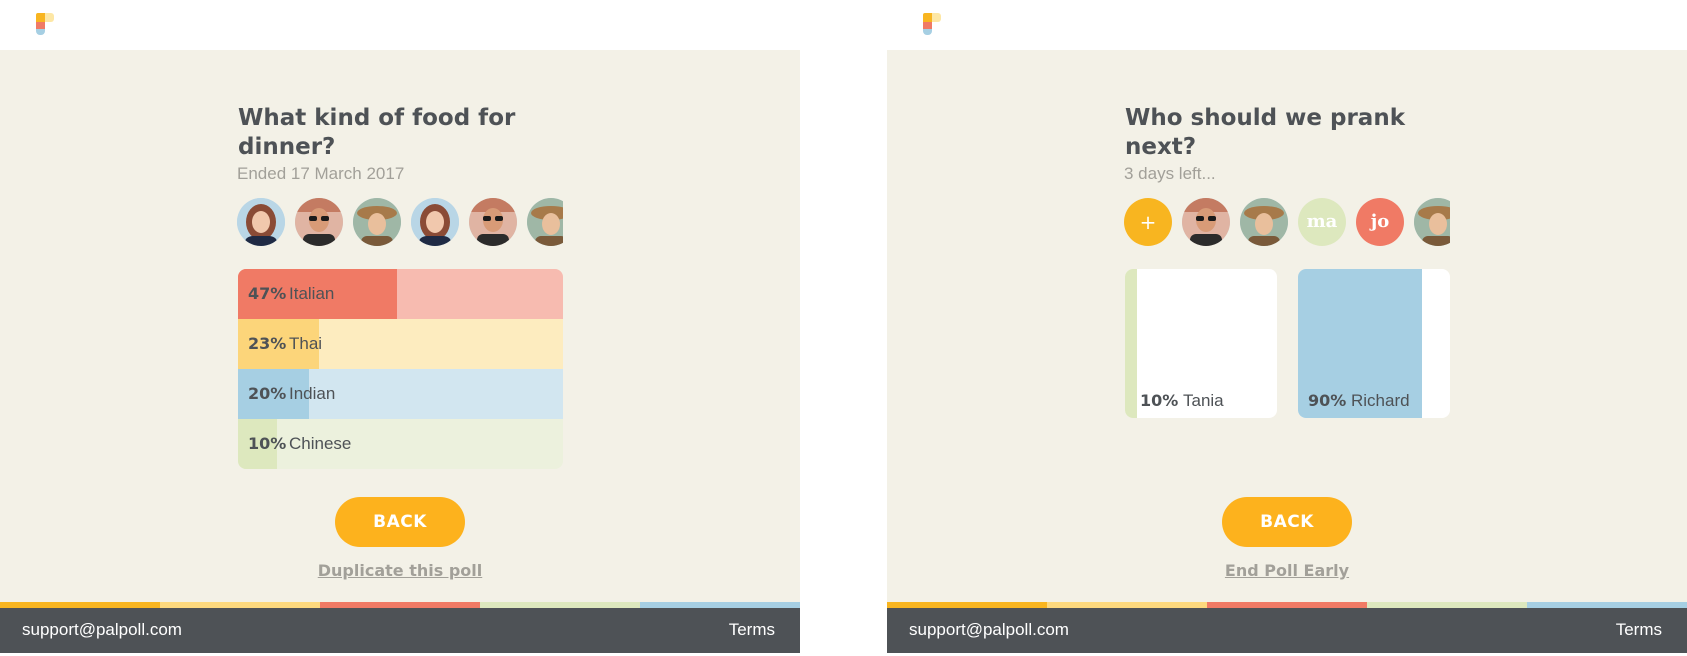 The image size is (1687, 656). What do you see at coordinates (321, 173) in the screenshot?
I see `poll-status: Ended 17 March 2017` at bounding box center [321, 173].